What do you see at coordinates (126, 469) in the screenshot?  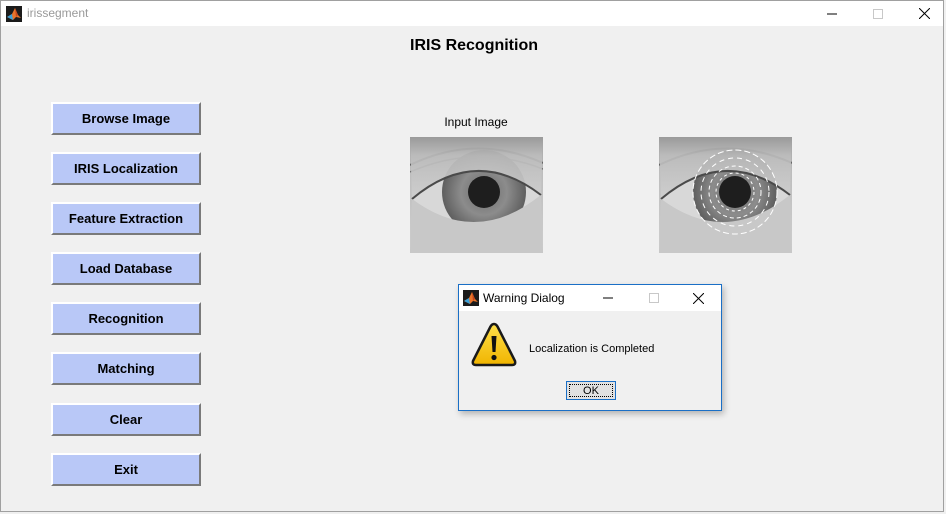 I see `exit-button: Exit` at bounding box center [126, 469].